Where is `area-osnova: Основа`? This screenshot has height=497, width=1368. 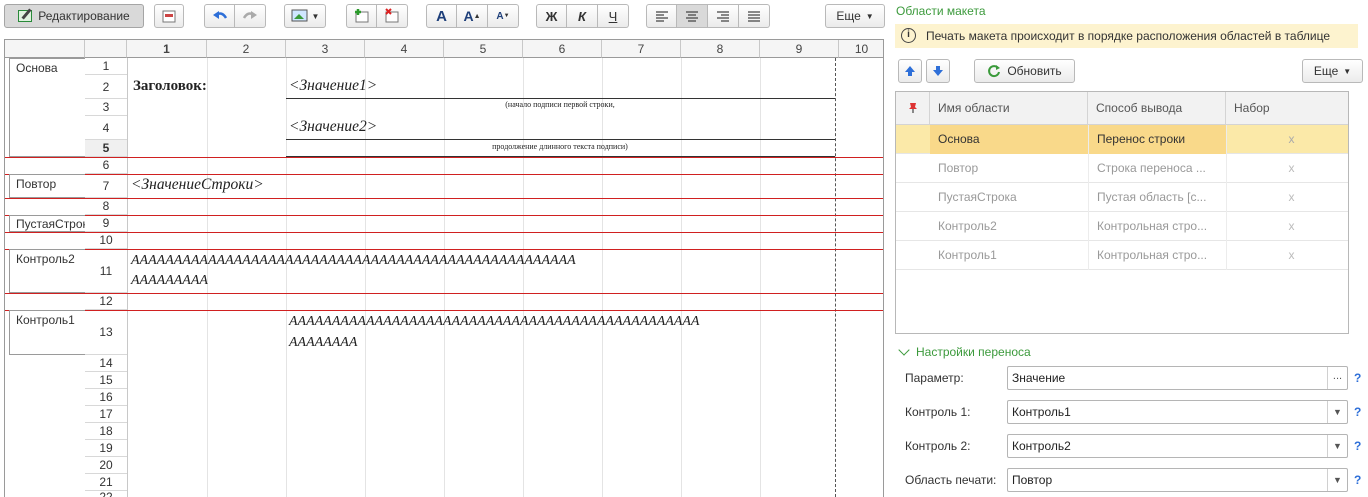 area-osnova: Основа is located at coordinates (47, 107).